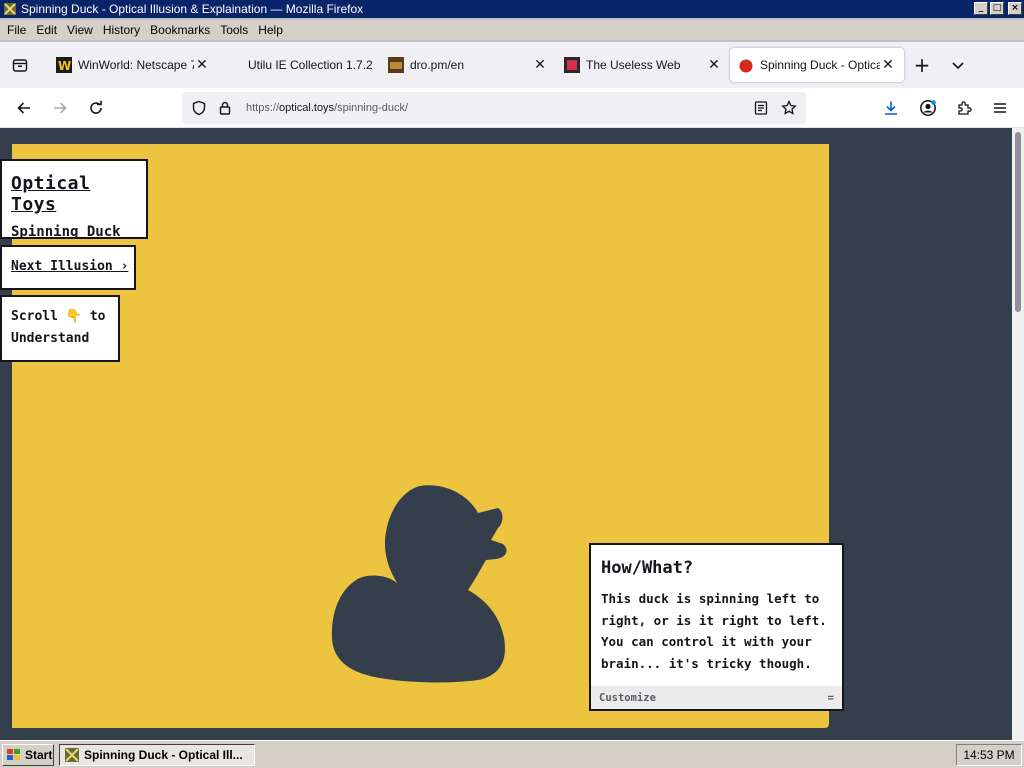 The height and width of the screenshot is (768, 1024). I want to click on downloads-button, so click(891, 108).